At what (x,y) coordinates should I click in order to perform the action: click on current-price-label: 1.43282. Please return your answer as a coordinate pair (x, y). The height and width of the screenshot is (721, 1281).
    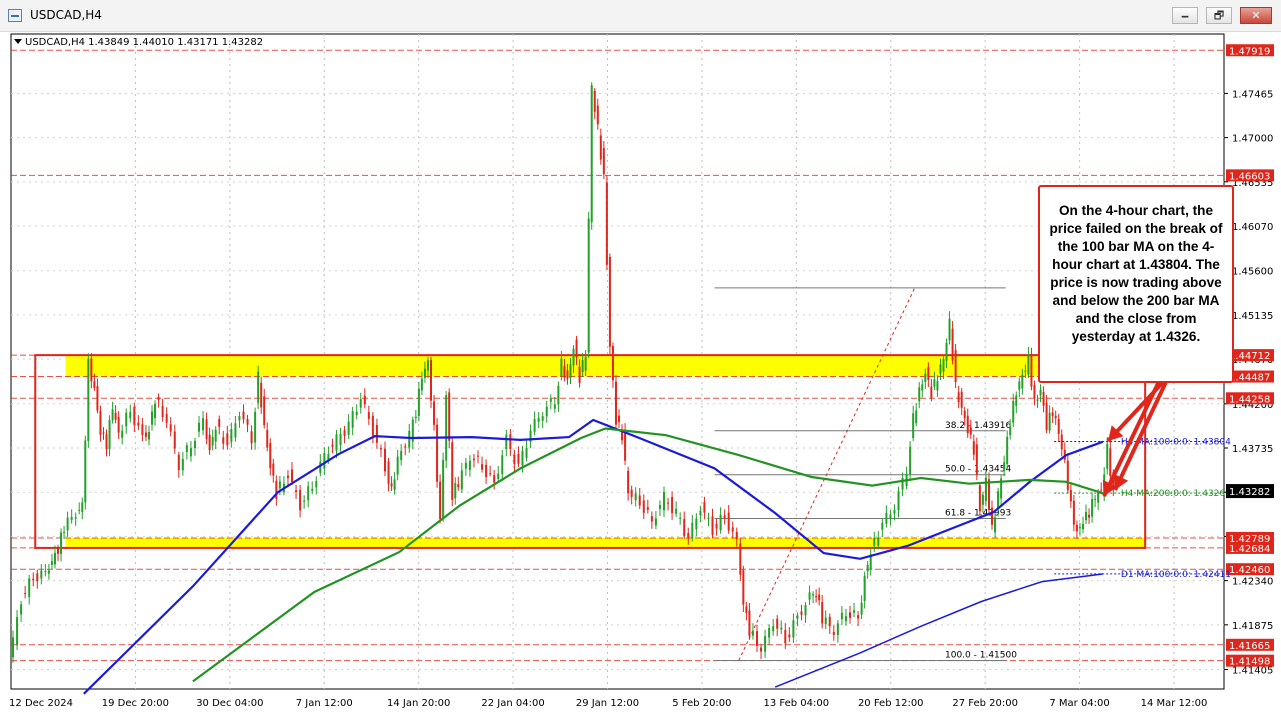
    Looking at the image, I should click on (1249, 492).